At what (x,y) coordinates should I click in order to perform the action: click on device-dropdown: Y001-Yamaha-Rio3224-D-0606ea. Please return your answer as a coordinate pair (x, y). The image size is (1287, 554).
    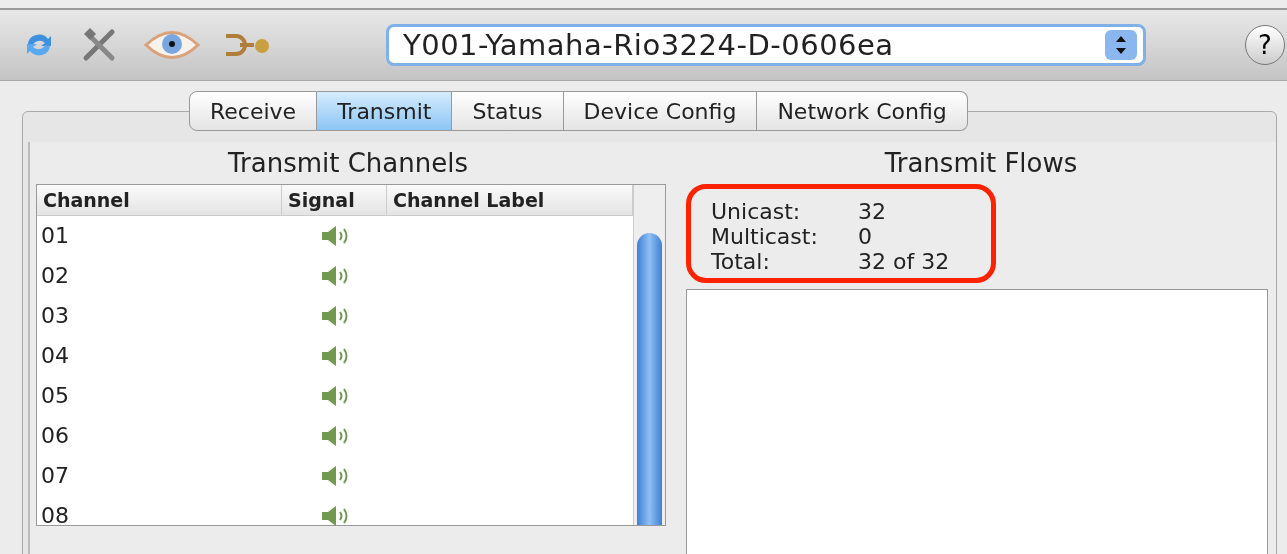
    Looking at the image, I should click on (766, 45).